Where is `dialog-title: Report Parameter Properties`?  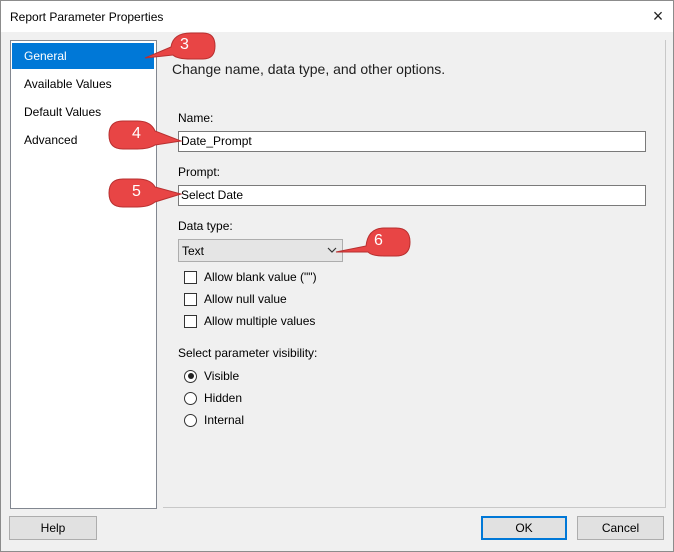
dialog-title: Report Parameter Properties is located at coordinates (87, 17).